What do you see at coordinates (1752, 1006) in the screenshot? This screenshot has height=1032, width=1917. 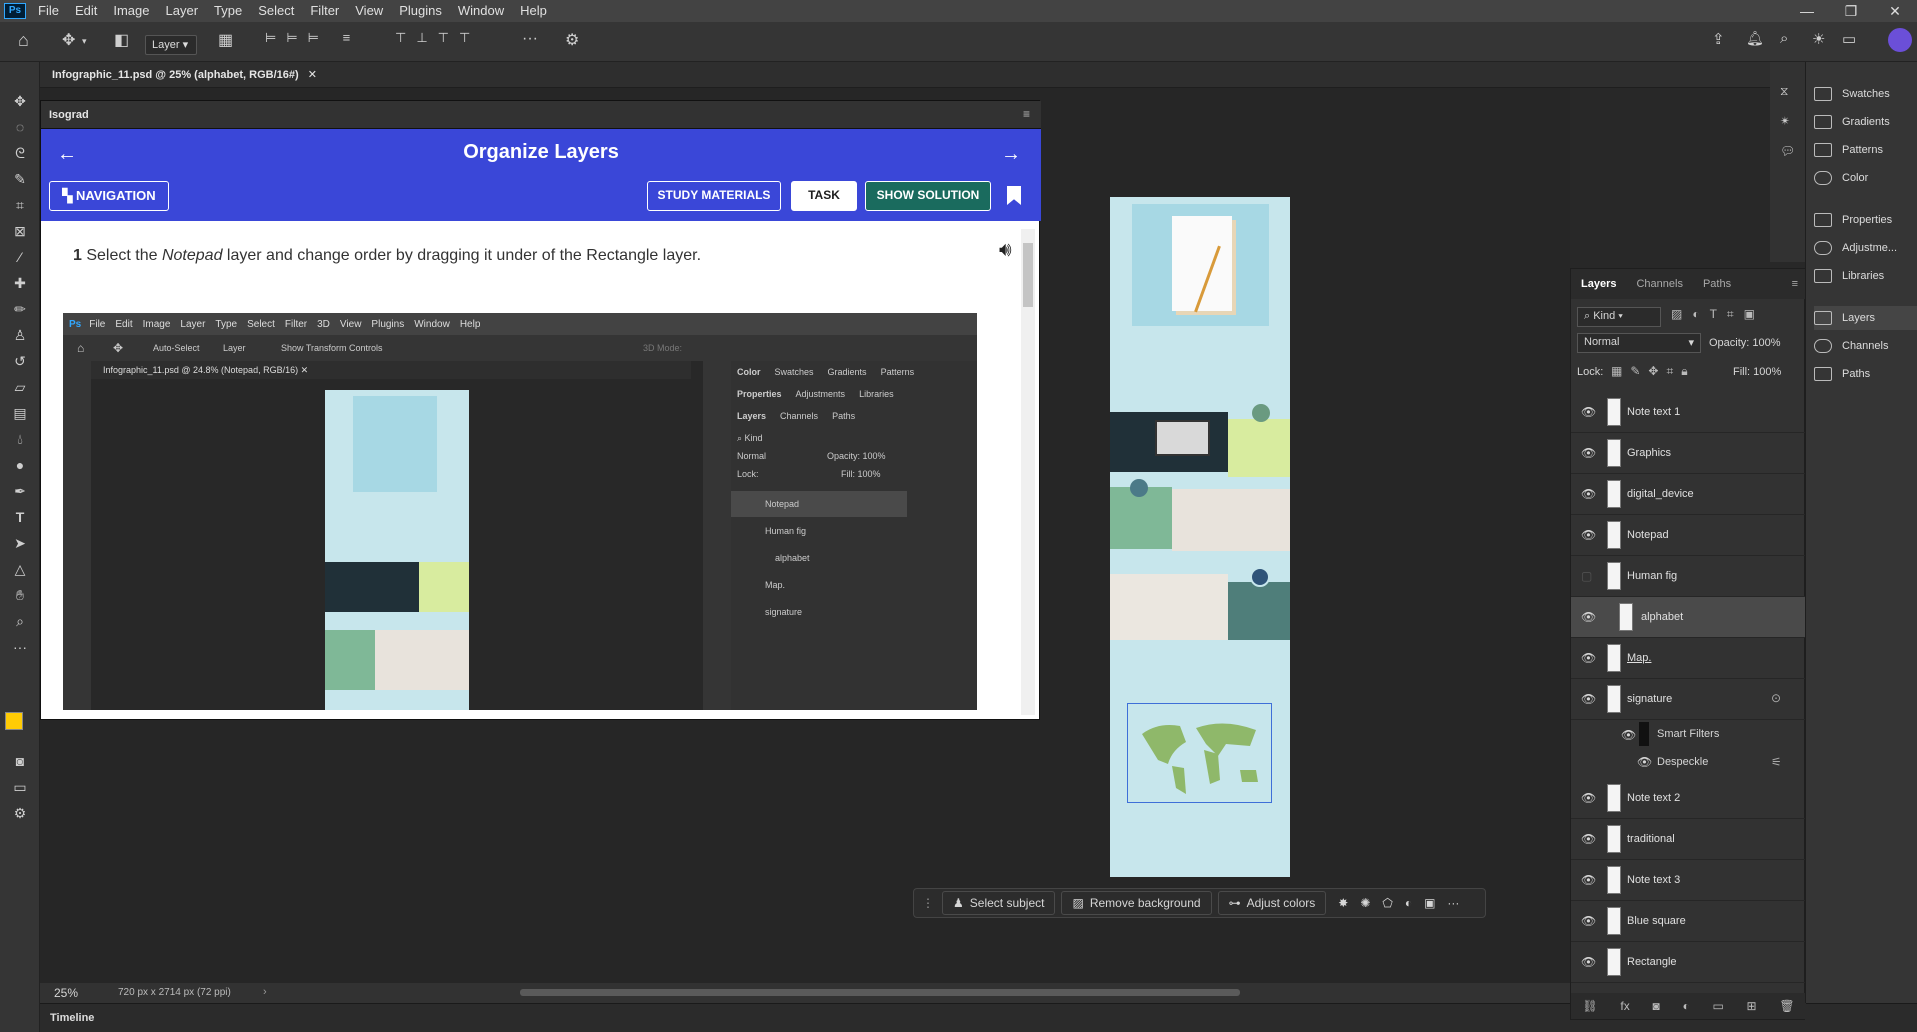 I see `new-layer-icon: ⊞` at bounding box center [1752, 1006].